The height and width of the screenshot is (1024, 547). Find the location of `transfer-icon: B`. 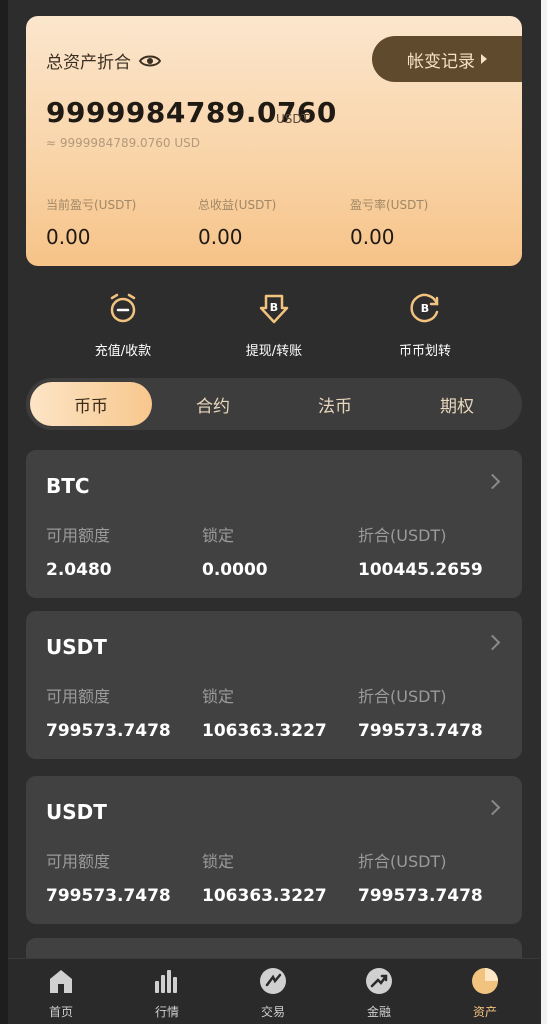

transfer-icon: B is located at coordinates (424, 308).